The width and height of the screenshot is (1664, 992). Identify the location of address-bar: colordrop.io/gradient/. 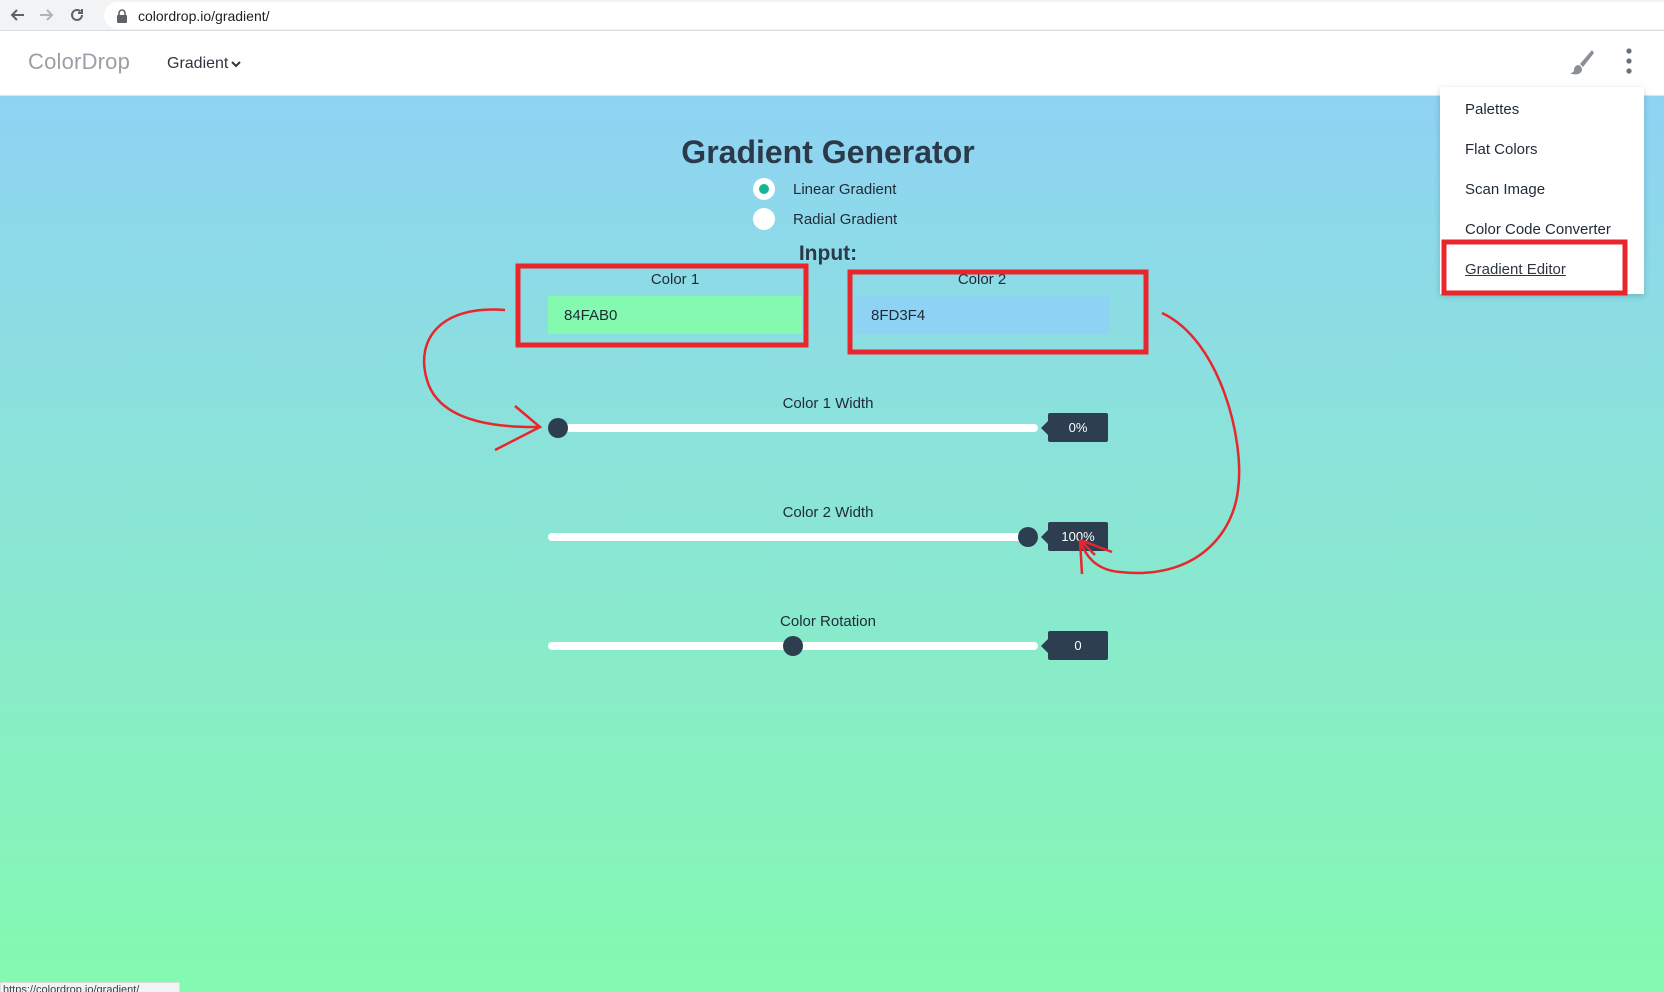
(884, 15).